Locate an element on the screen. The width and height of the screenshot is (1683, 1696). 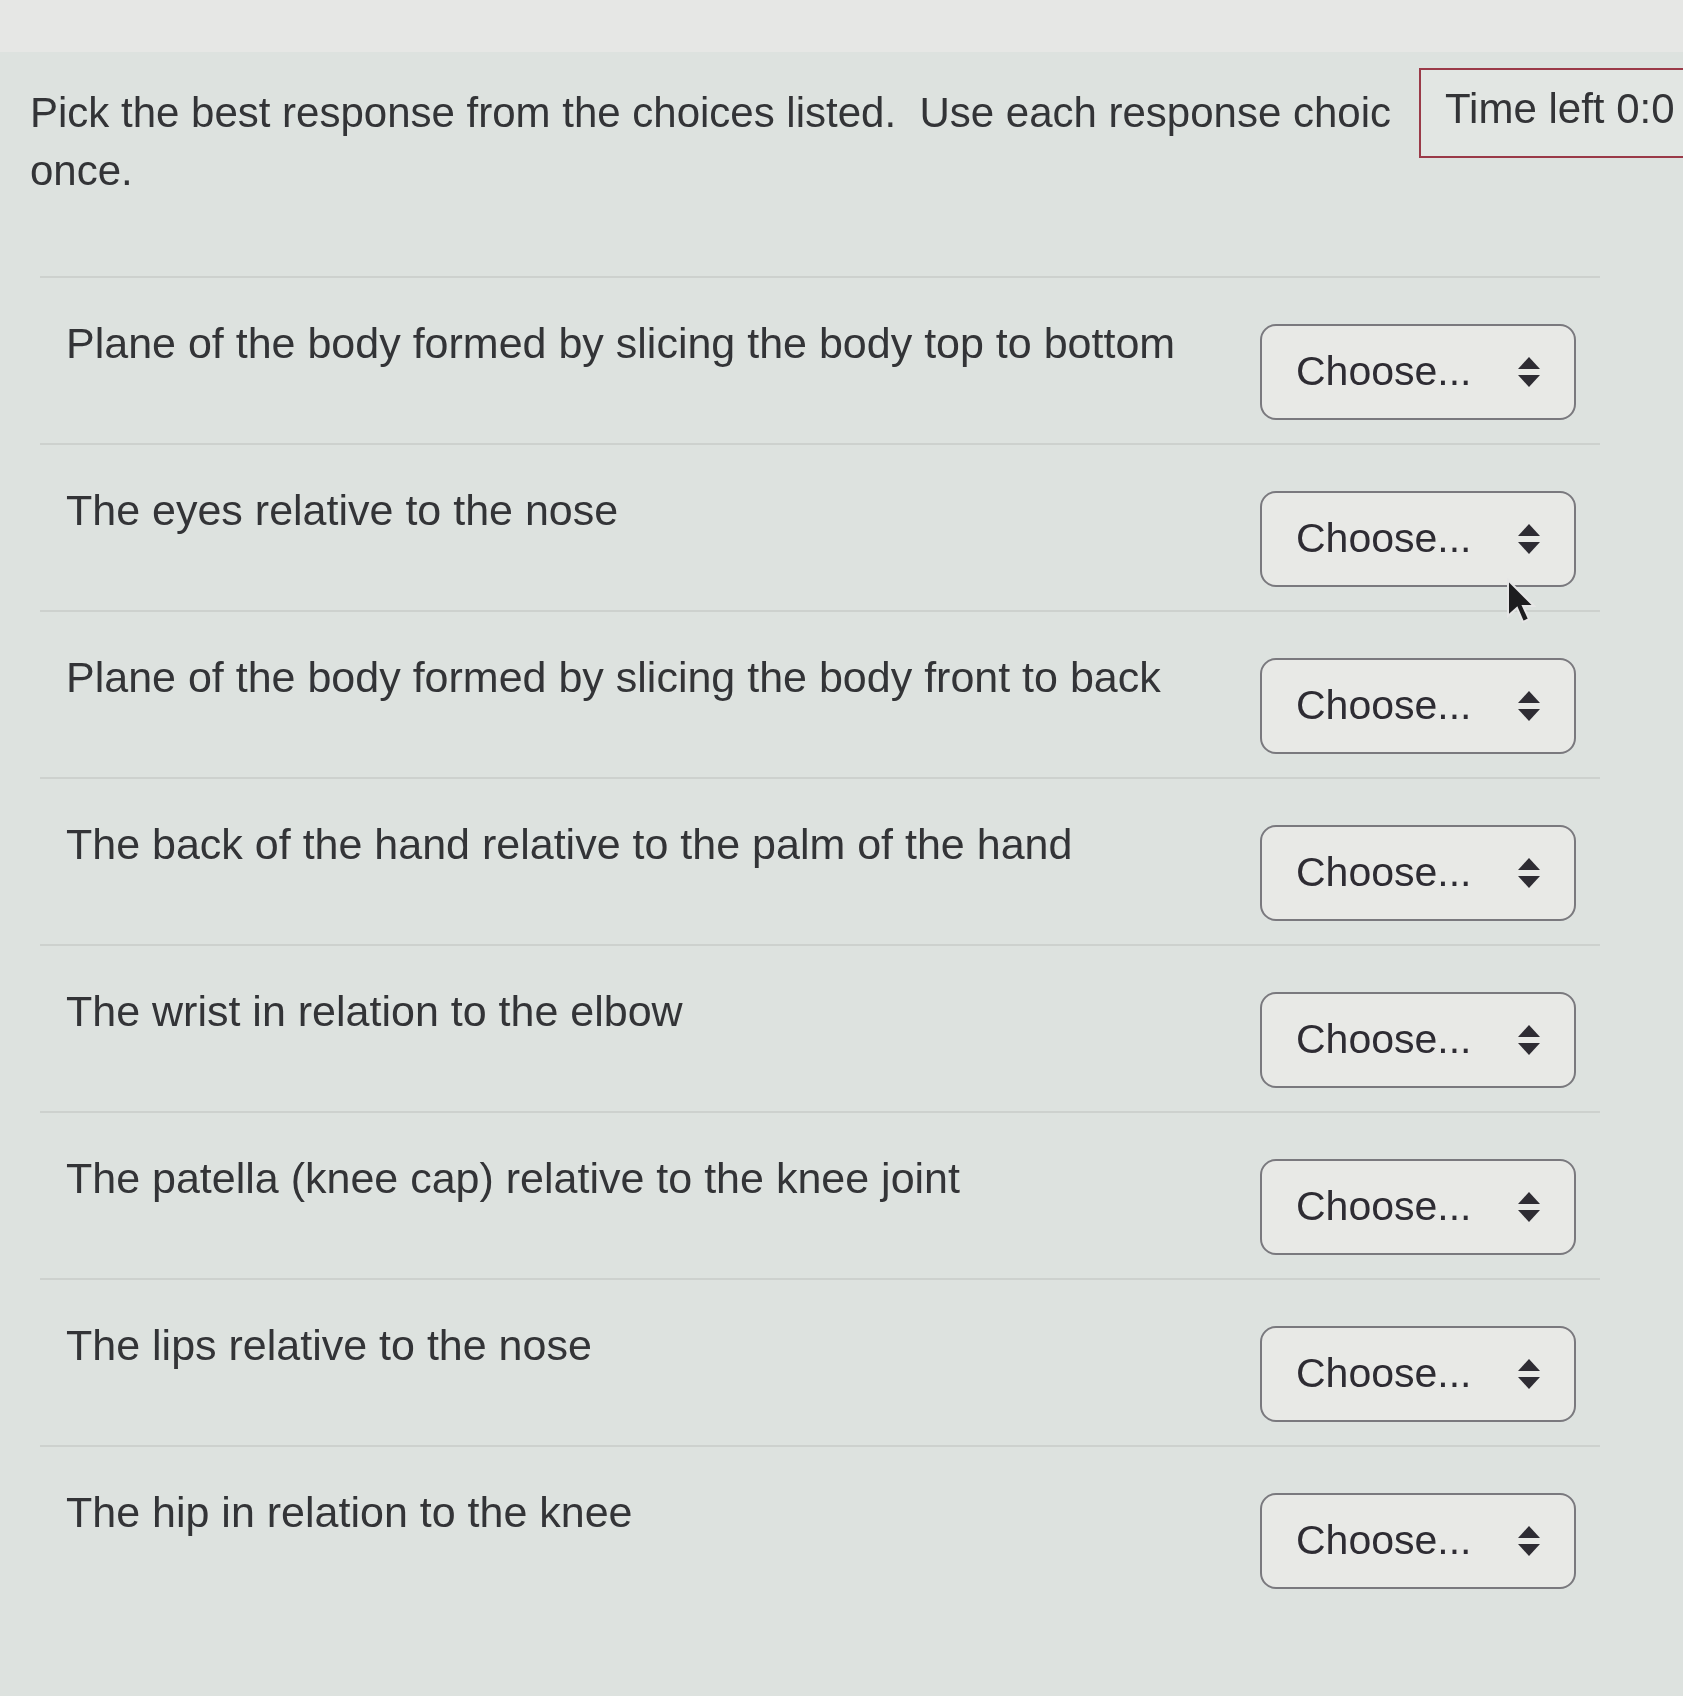
instruction-text: Pick the best response from the choices listed. Use each response choic is located at coordinates (711, 113).